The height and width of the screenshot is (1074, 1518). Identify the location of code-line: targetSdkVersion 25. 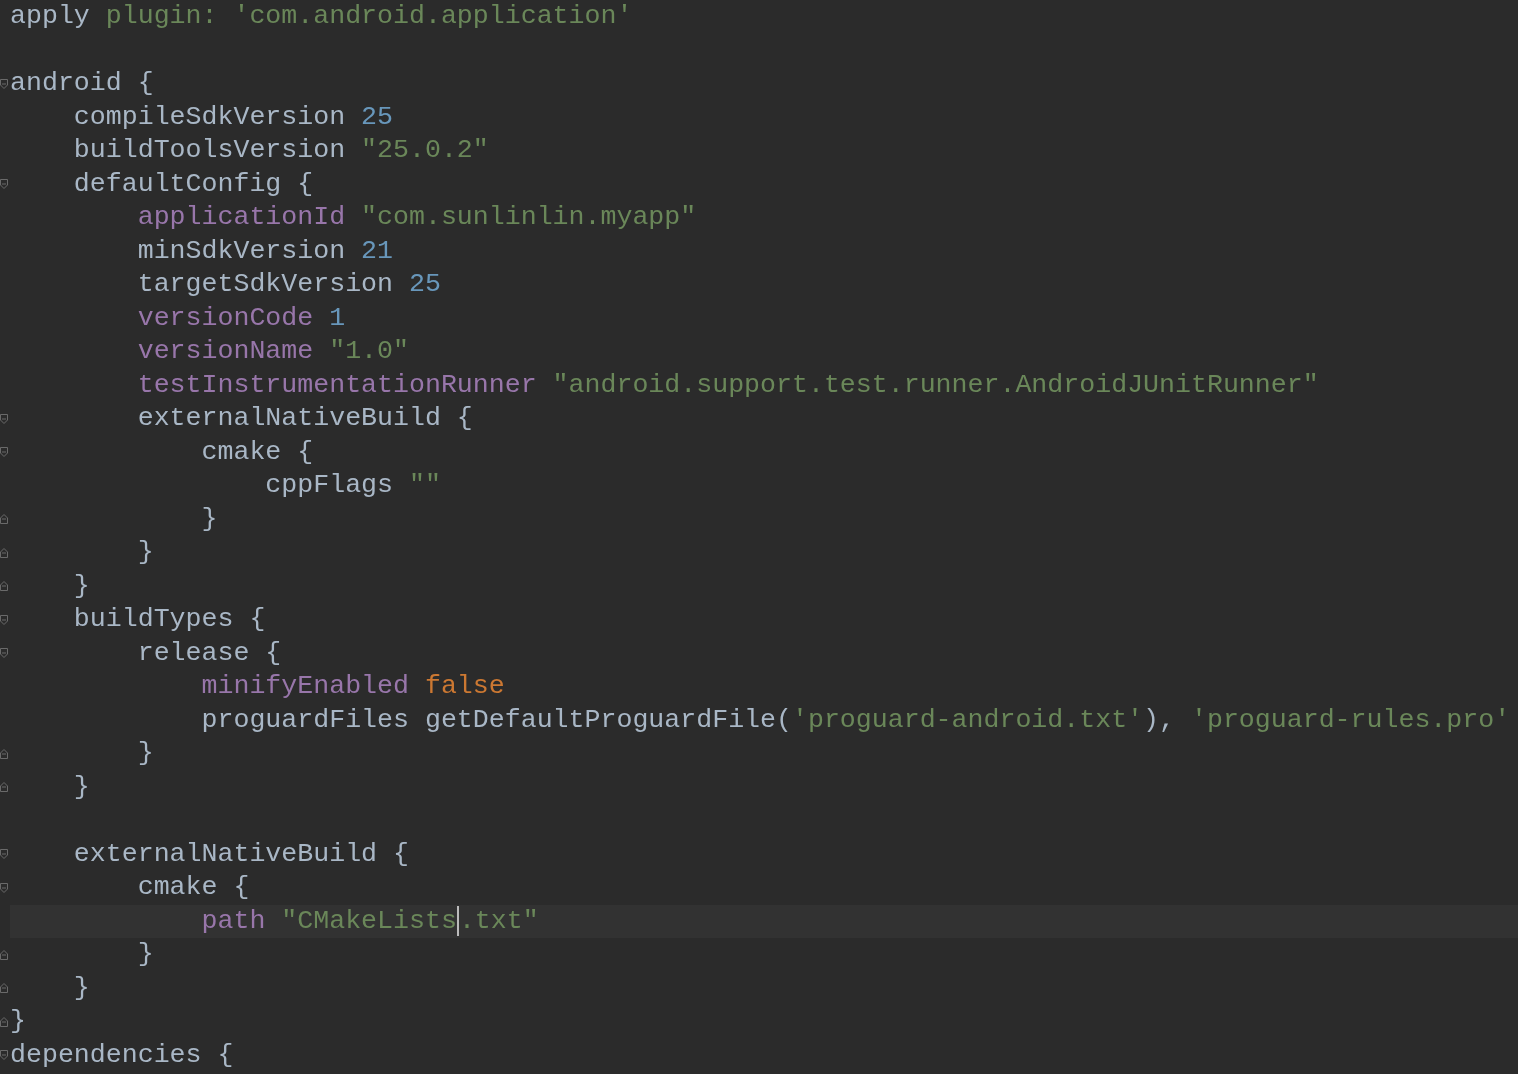
(288, 284).